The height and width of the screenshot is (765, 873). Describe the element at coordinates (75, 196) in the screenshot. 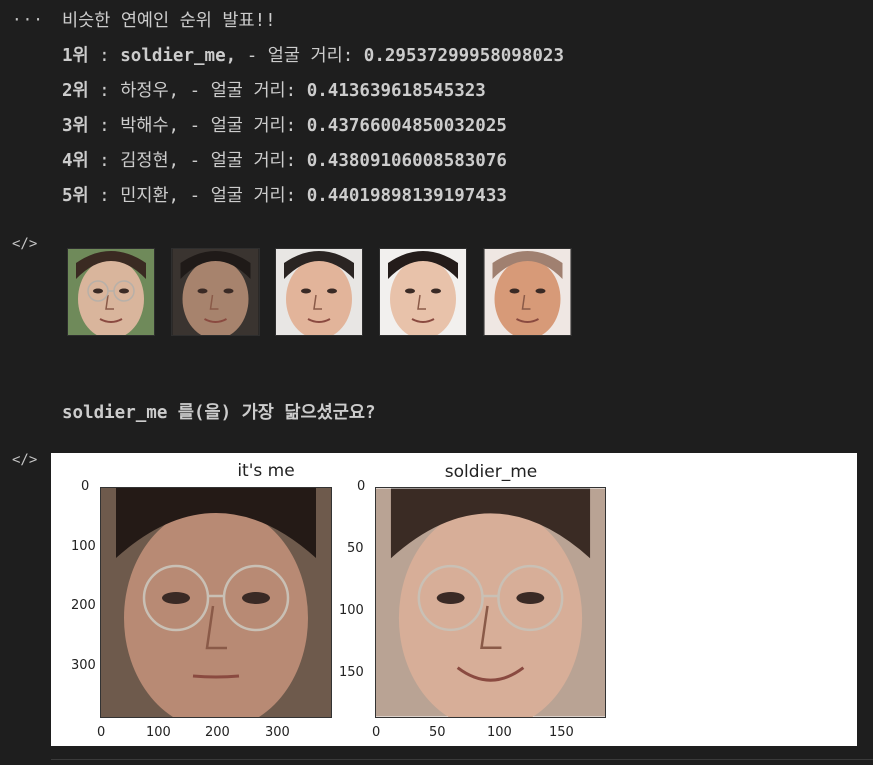

I see `ranking-rank: 5위` at that location.